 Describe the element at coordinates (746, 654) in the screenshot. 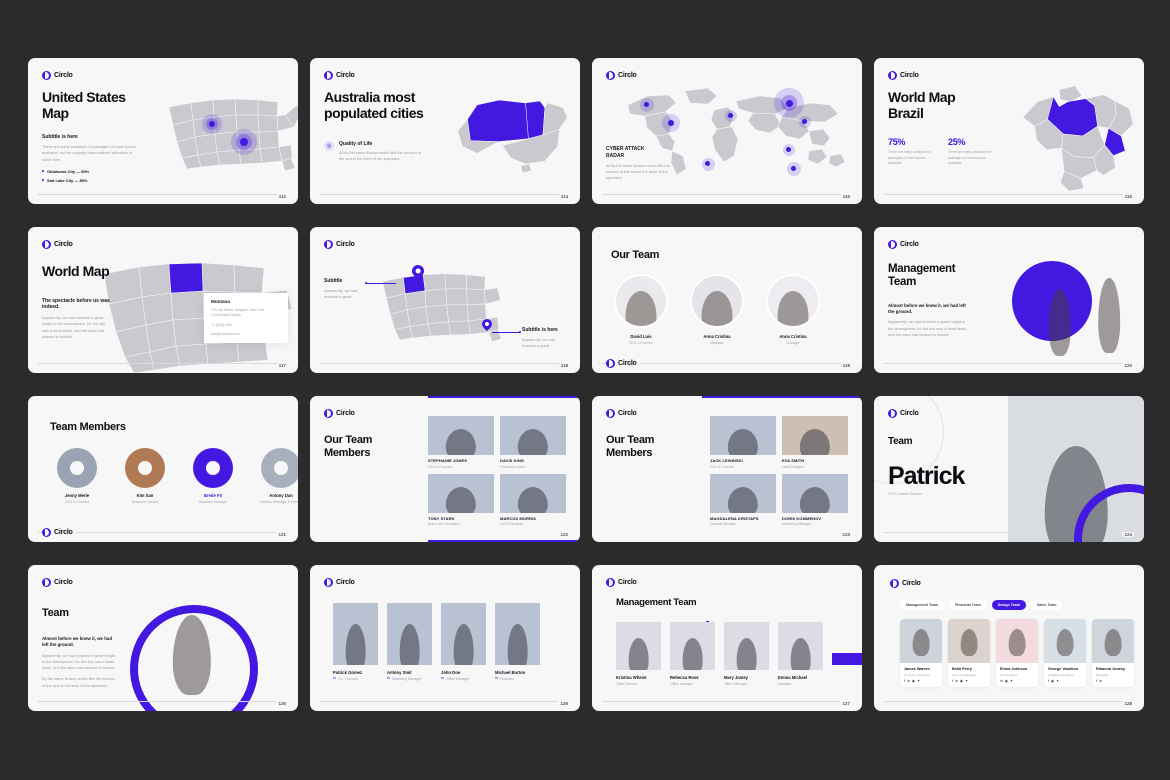

I see `team-member-card: Mary Jamey Office Manager` at that location.